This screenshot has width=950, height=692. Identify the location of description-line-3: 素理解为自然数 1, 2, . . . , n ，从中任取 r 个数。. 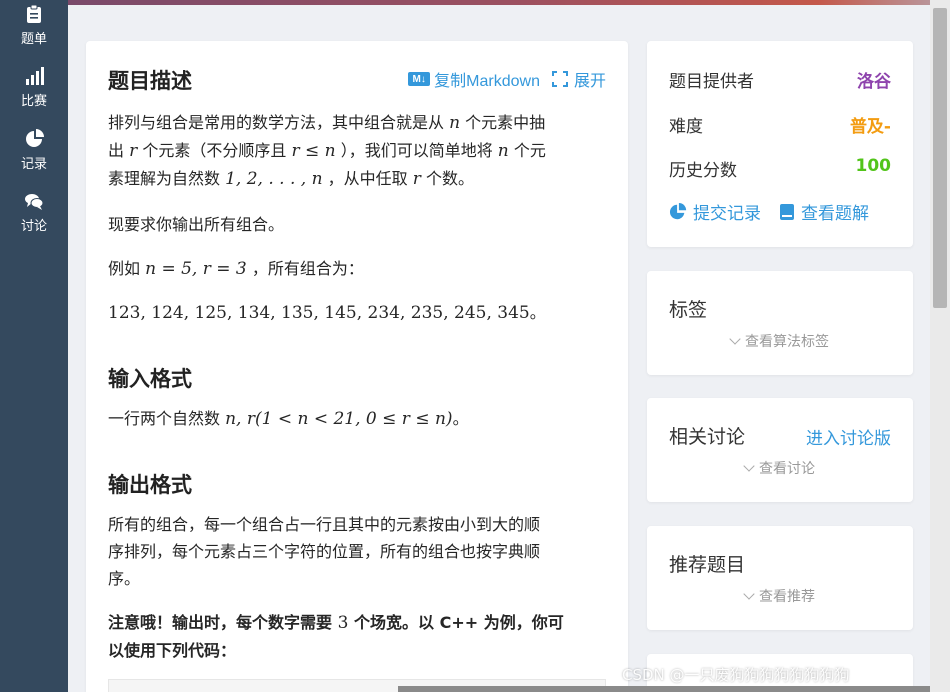
(358, 179).